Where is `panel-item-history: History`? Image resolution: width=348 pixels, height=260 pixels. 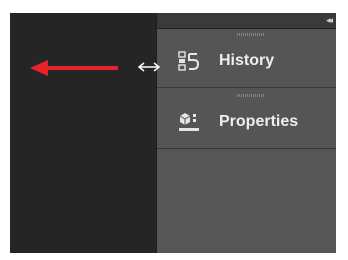
panel-item-history: History is located at coordinates (246, 58).